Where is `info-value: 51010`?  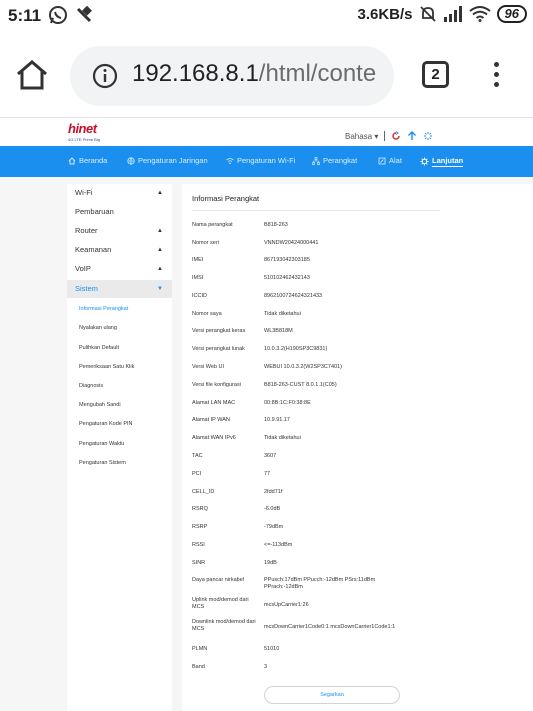 info-value: 51010 is located at coordinates (272, 649).